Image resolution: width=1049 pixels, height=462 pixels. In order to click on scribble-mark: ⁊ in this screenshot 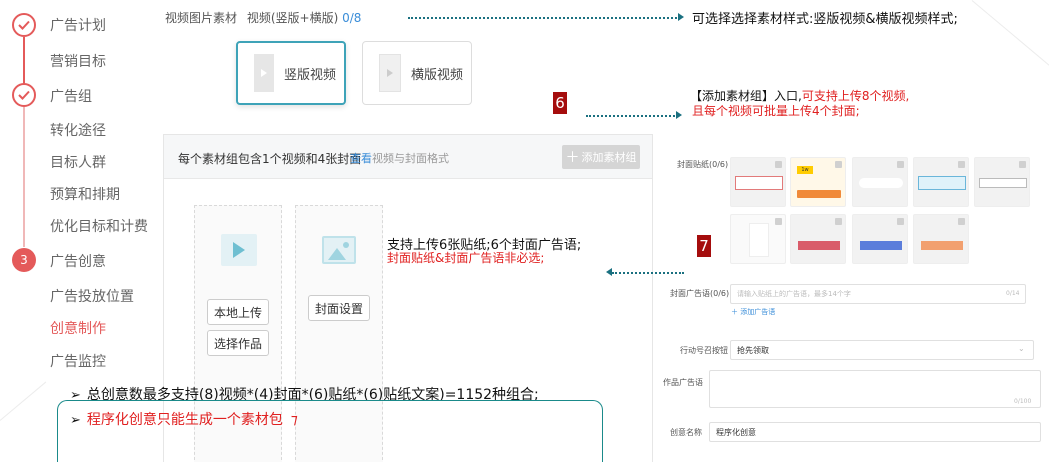, I will do `click(294, 420)`.